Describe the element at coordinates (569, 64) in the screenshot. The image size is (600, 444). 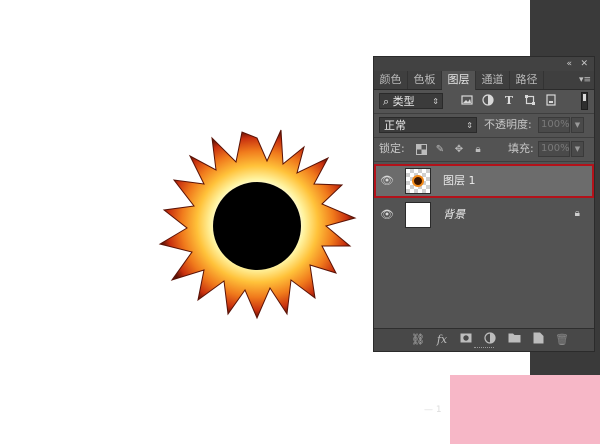
I see `collapse-icon: «` at that location.